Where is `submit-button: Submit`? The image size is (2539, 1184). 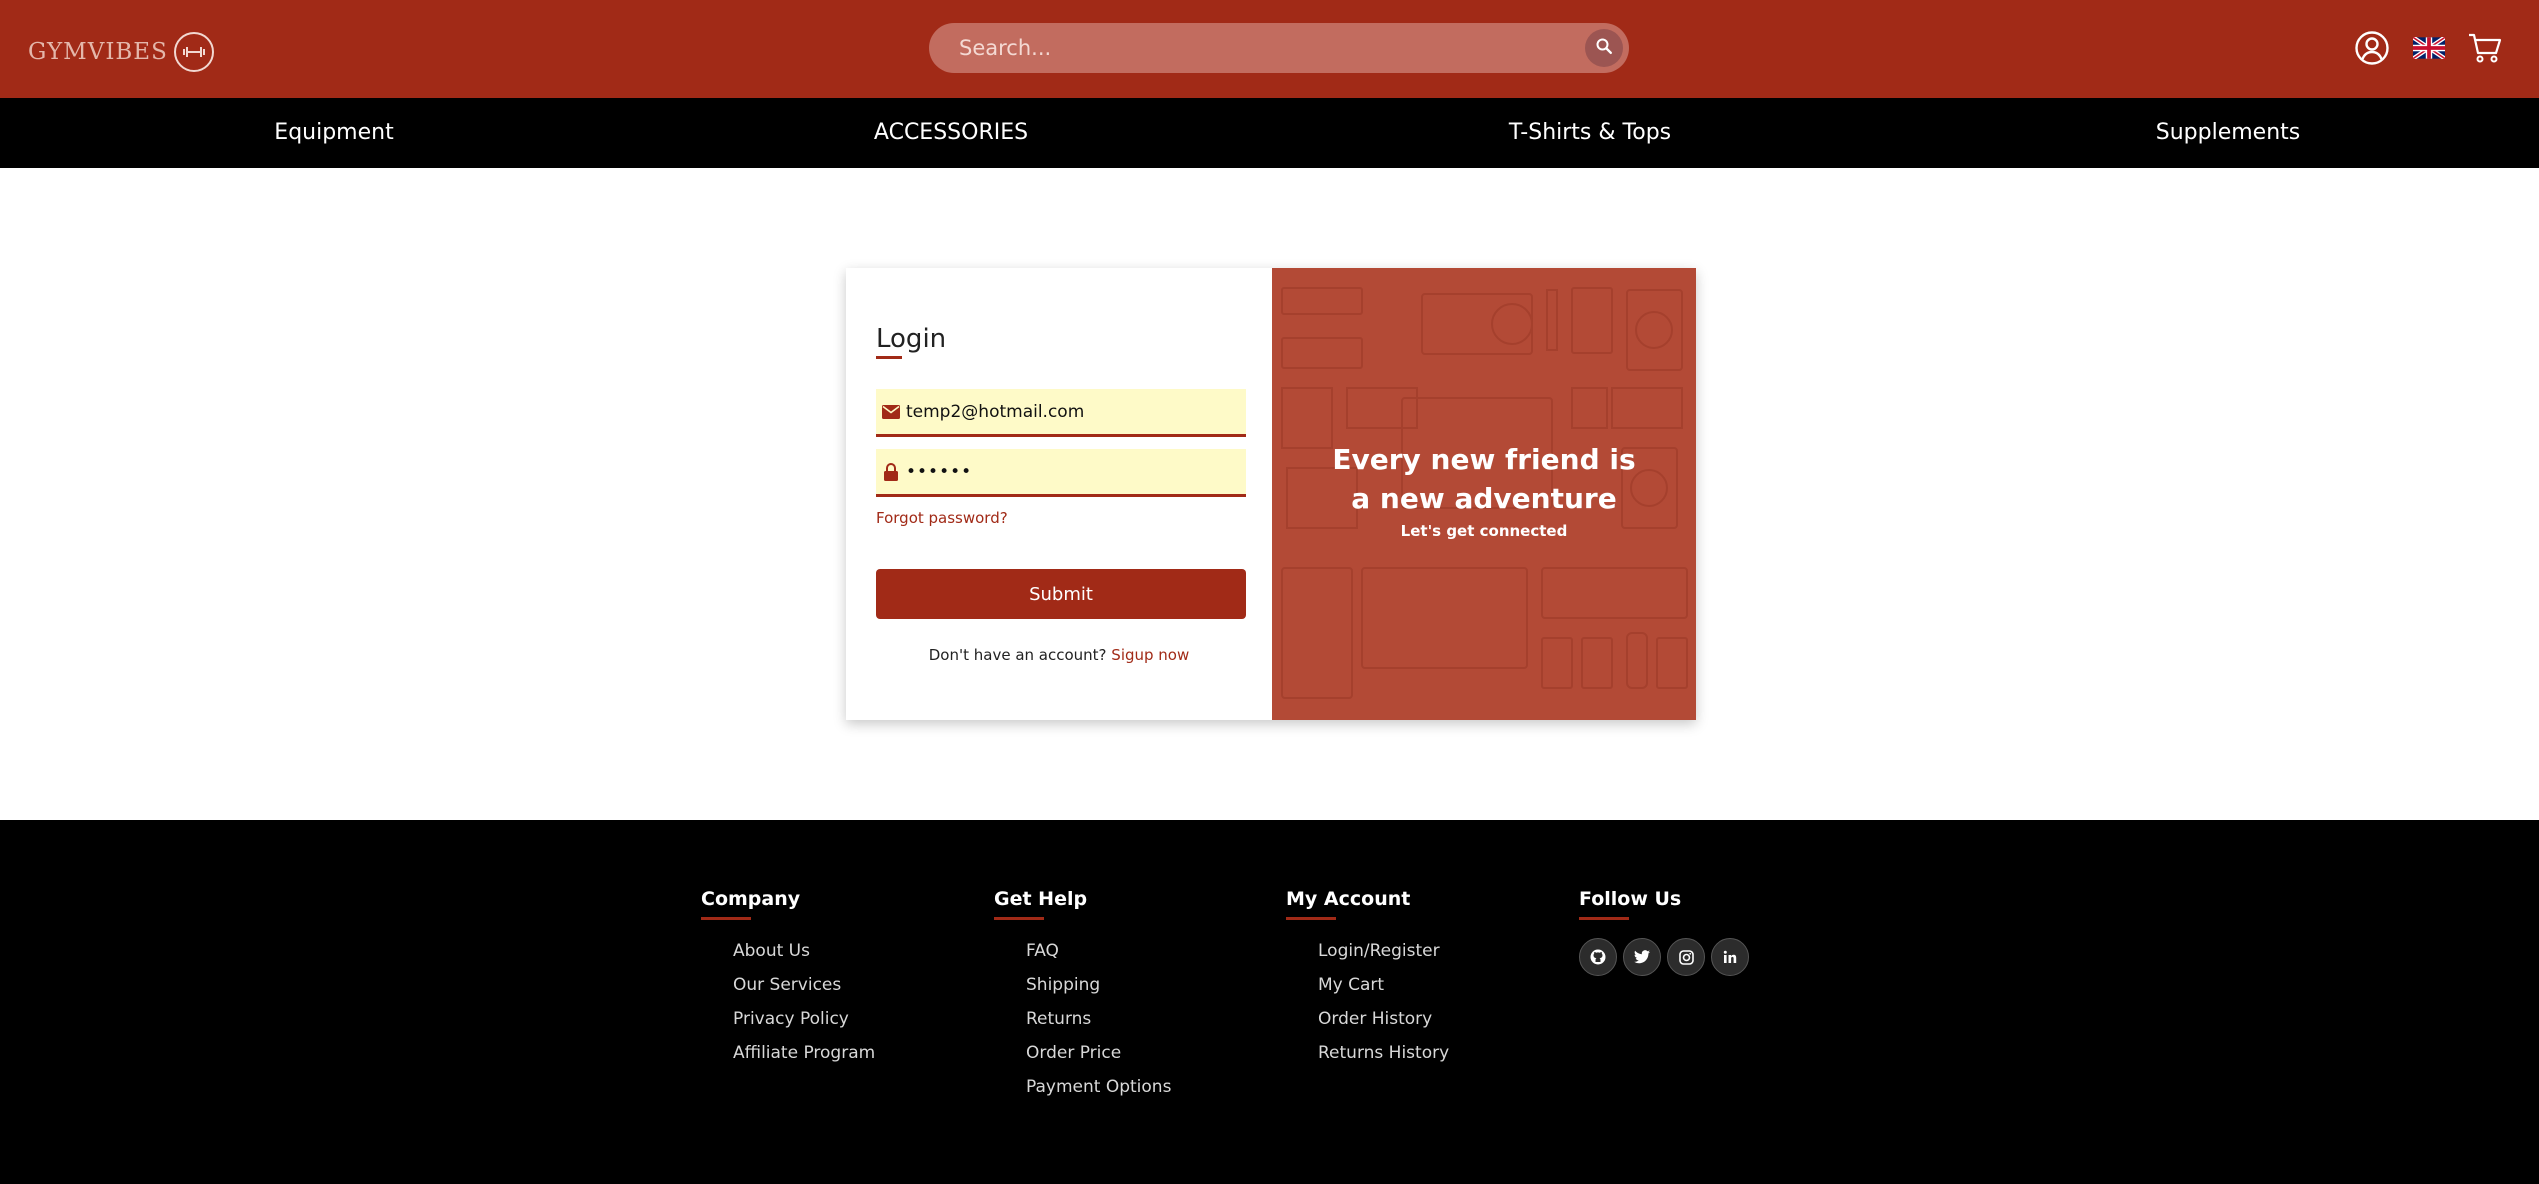
submit-button: Submit is located at coordinates (1061, 594).